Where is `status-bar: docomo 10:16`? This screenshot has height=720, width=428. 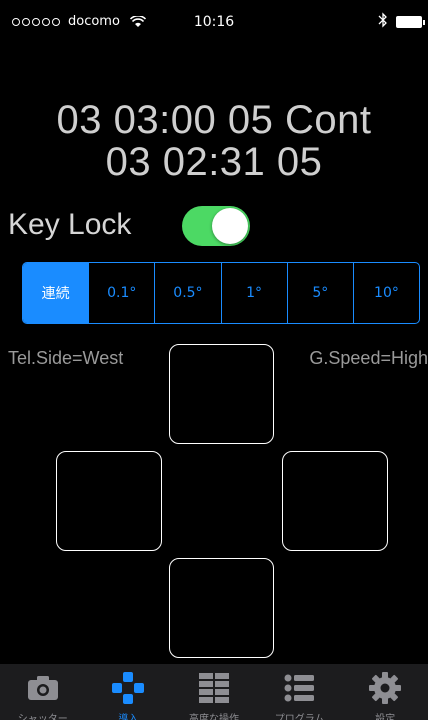 status-bar: docomo 10:16 is located at coordinates (214, 20).